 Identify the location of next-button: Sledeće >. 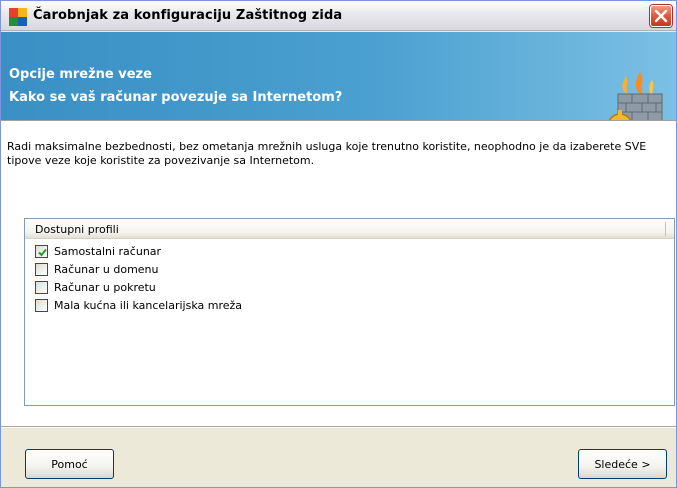
(622, 464).